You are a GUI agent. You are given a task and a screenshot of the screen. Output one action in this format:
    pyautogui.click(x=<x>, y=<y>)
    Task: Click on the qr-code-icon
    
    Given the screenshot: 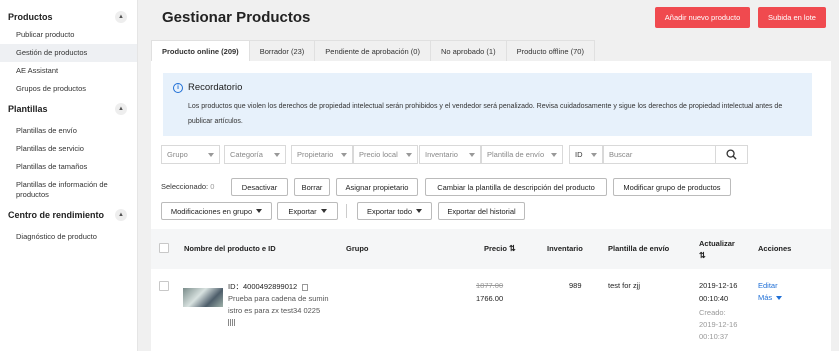 What is the action you would take?
    pyautogui.click(x=231, y=322)
    